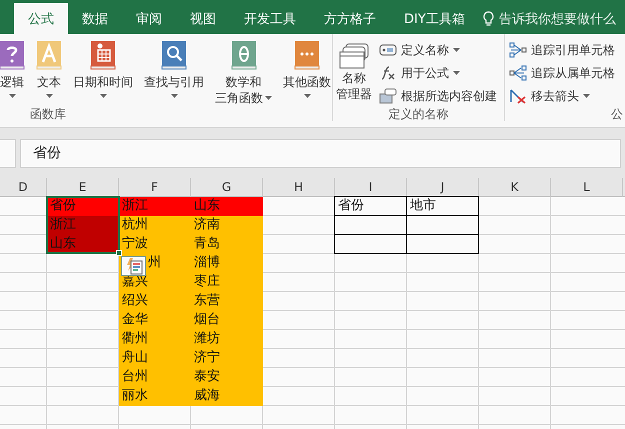  I want to click on quick-analysis-button, so click(133, 266).